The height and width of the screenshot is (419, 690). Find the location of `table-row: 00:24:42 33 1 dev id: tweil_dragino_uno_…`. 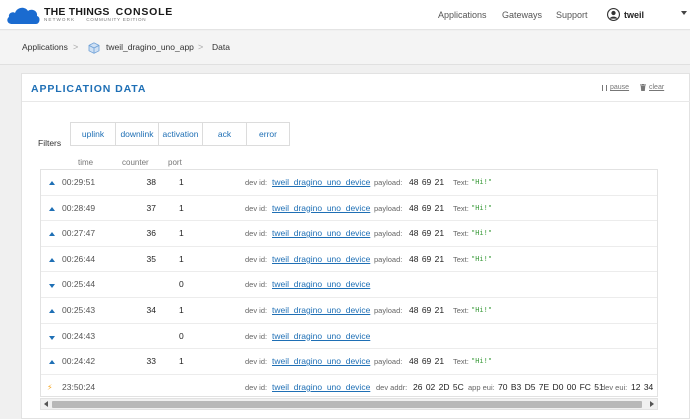

table-row: 00:24:42 33 1 dev id: tweil_dragino_uno_… is located at coordinates (349, 362).